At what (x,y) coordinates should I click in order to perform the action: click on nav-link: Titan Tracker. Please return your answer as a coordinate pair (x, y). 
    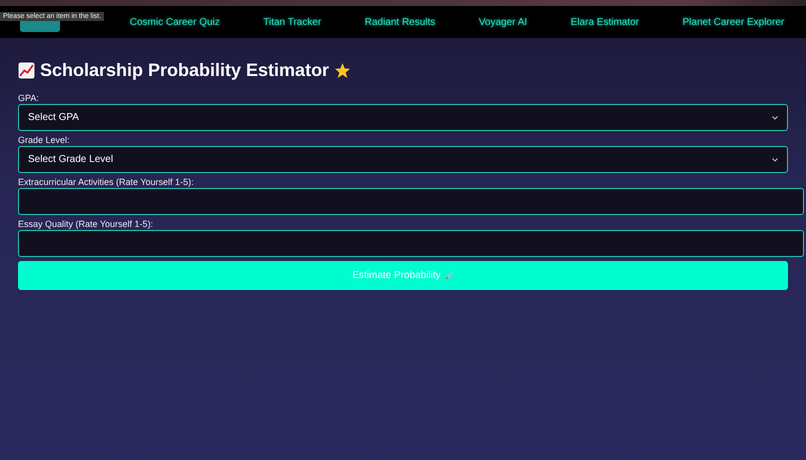
    Looking at the image, I should click on (292, 22).